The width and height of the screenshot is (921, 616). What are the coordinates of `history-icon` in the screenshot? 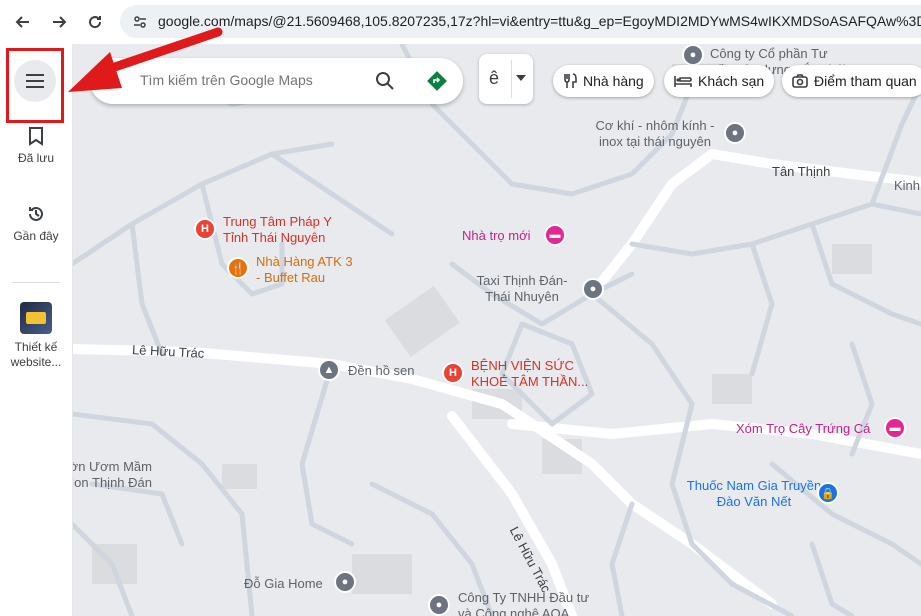 It's located at (36, 213).